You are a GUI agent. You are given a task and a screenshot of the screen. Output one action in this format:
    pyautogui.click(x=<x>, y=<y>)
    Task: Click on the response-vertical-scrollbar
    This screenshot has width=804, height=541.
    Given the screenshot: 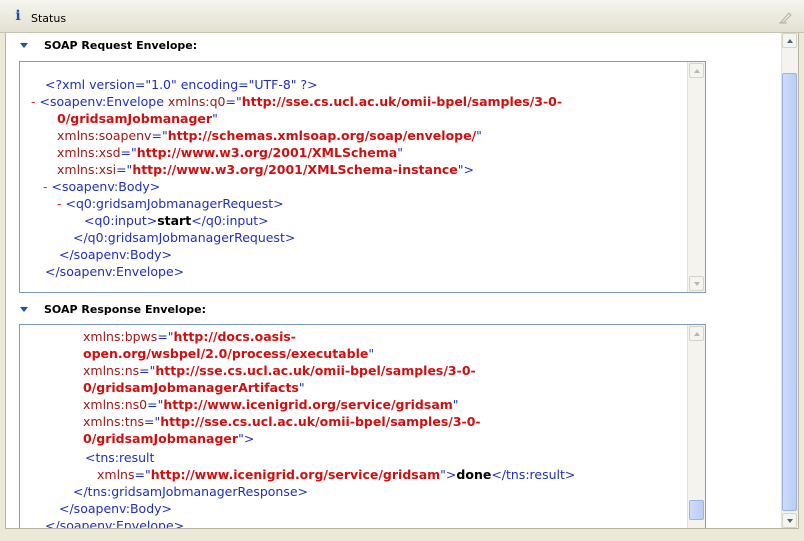 What is the action you would take?
    pyautogui.click(x=696, y=426)
    